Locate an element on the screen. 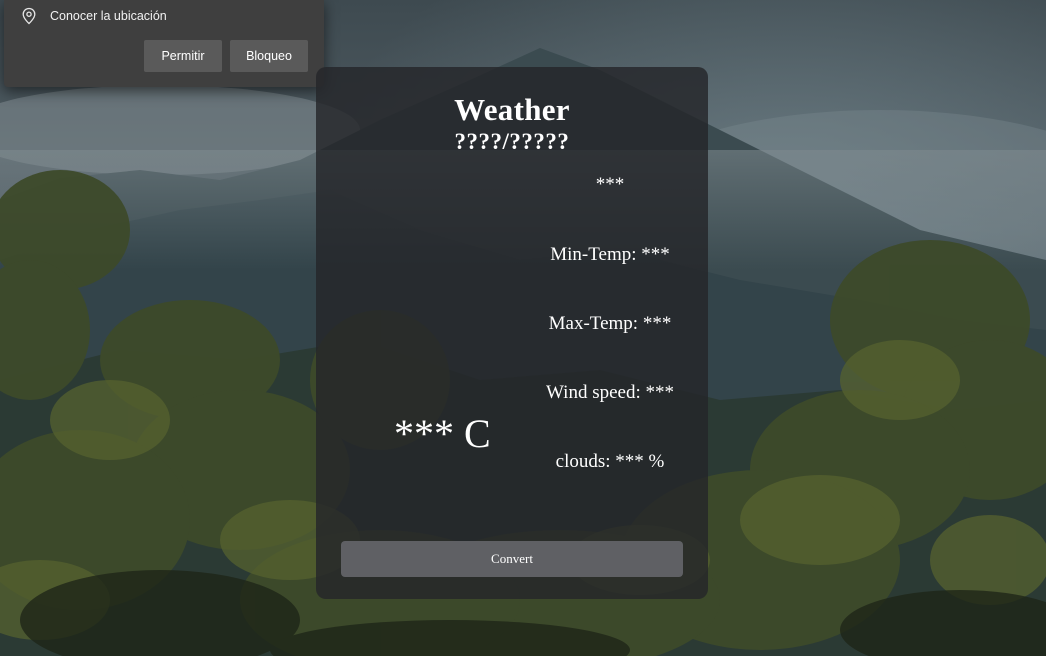  block-button: Bloqueo is located at coordinates (269, 56).